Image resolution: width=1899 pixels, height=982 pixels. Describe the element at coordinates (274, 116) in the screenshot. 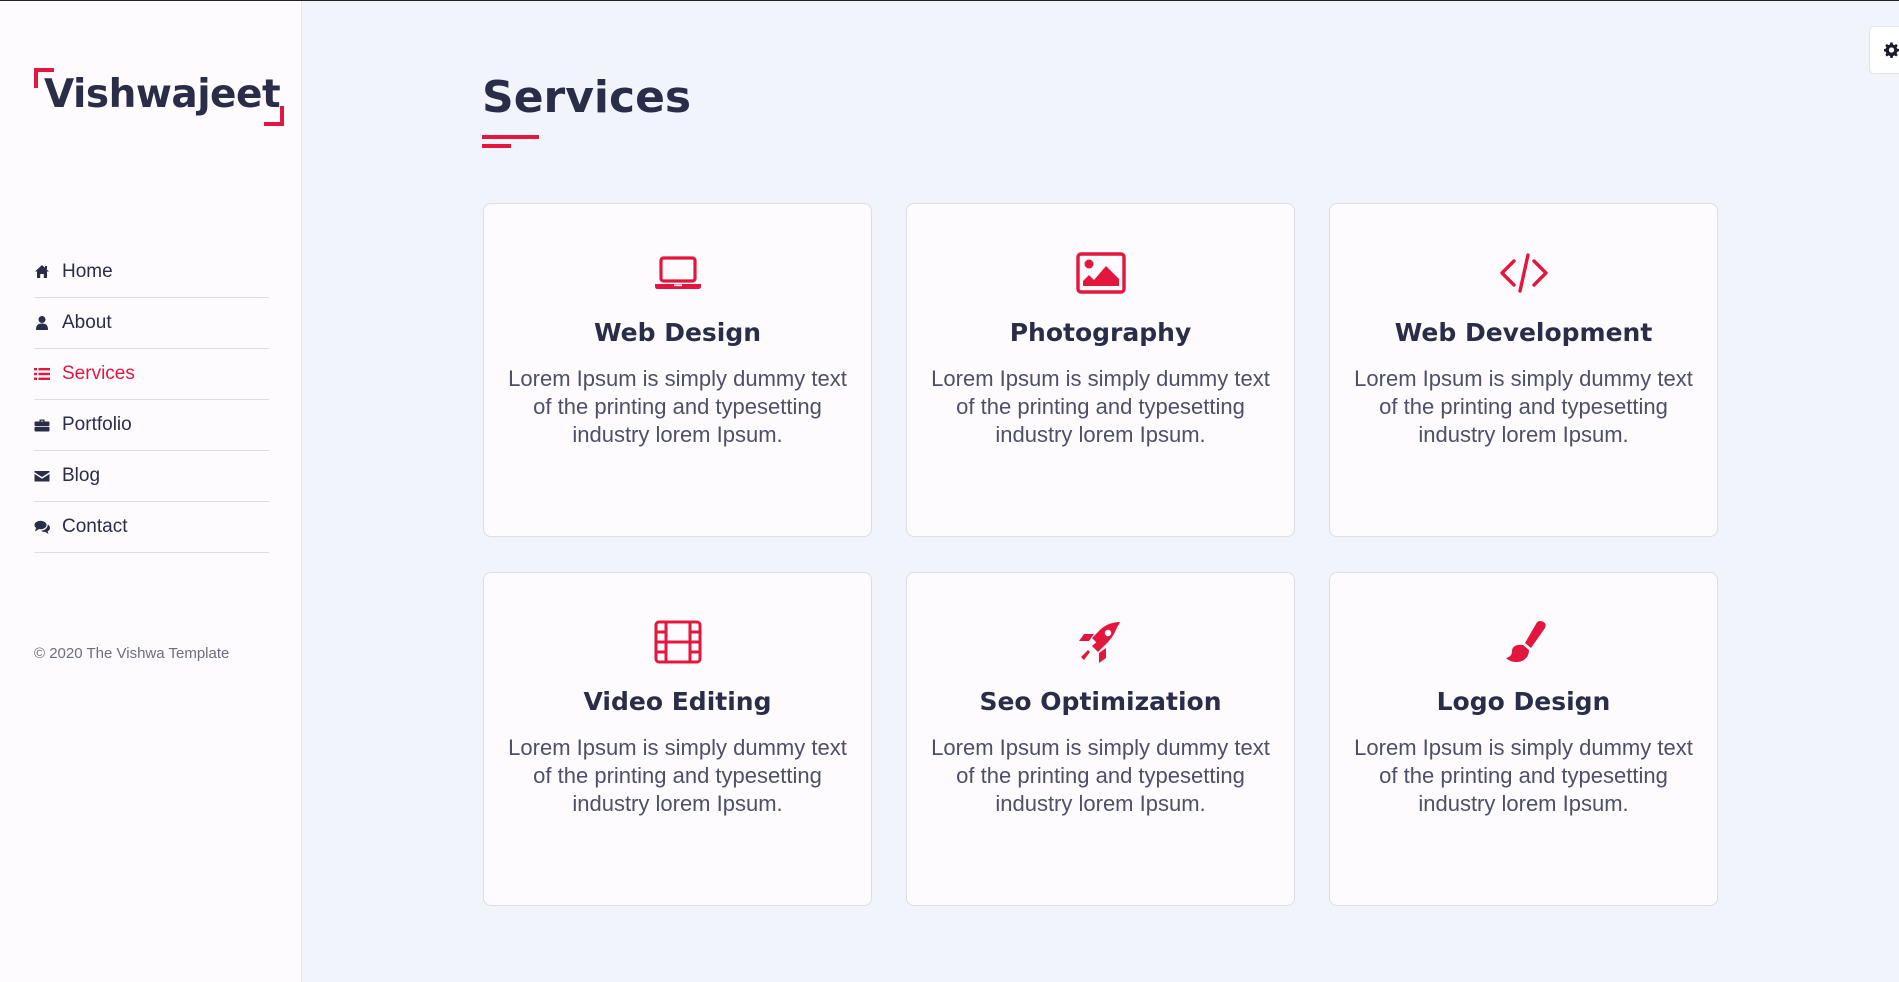

I see `logo-corner-bottom-right` at that location.